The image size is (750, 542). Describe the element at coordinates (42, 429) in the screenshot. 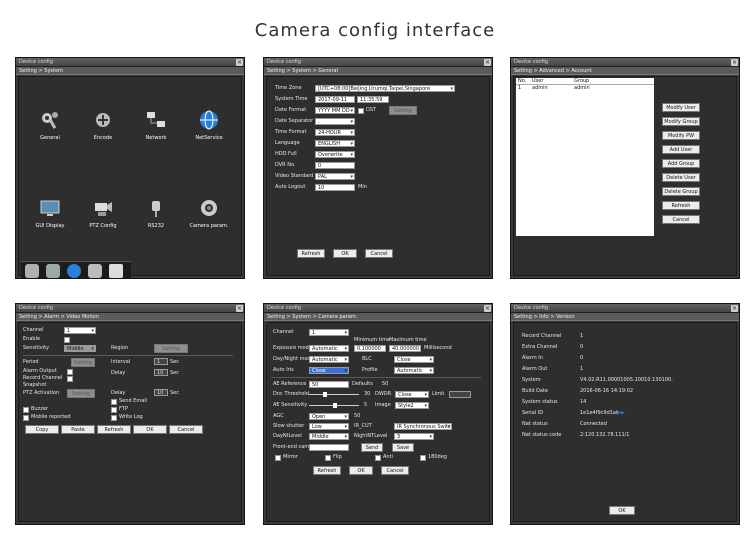

I see `copy-button: Copy` at that location.